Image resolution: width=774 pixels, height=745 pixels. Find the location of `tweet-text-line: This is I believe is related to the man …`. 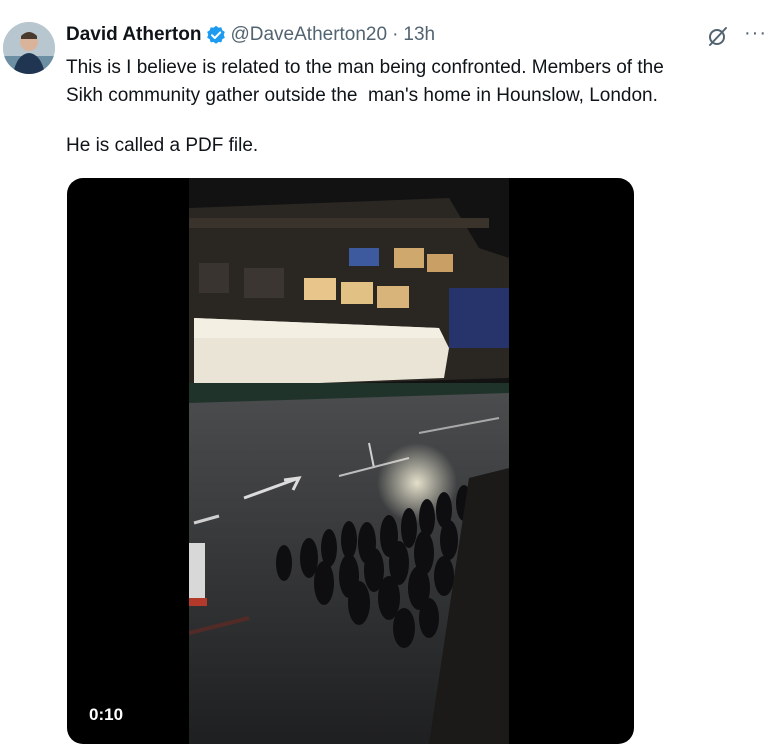

tweet-text-line: This is I believe is related to the man … is located at coordinates (365, 67).